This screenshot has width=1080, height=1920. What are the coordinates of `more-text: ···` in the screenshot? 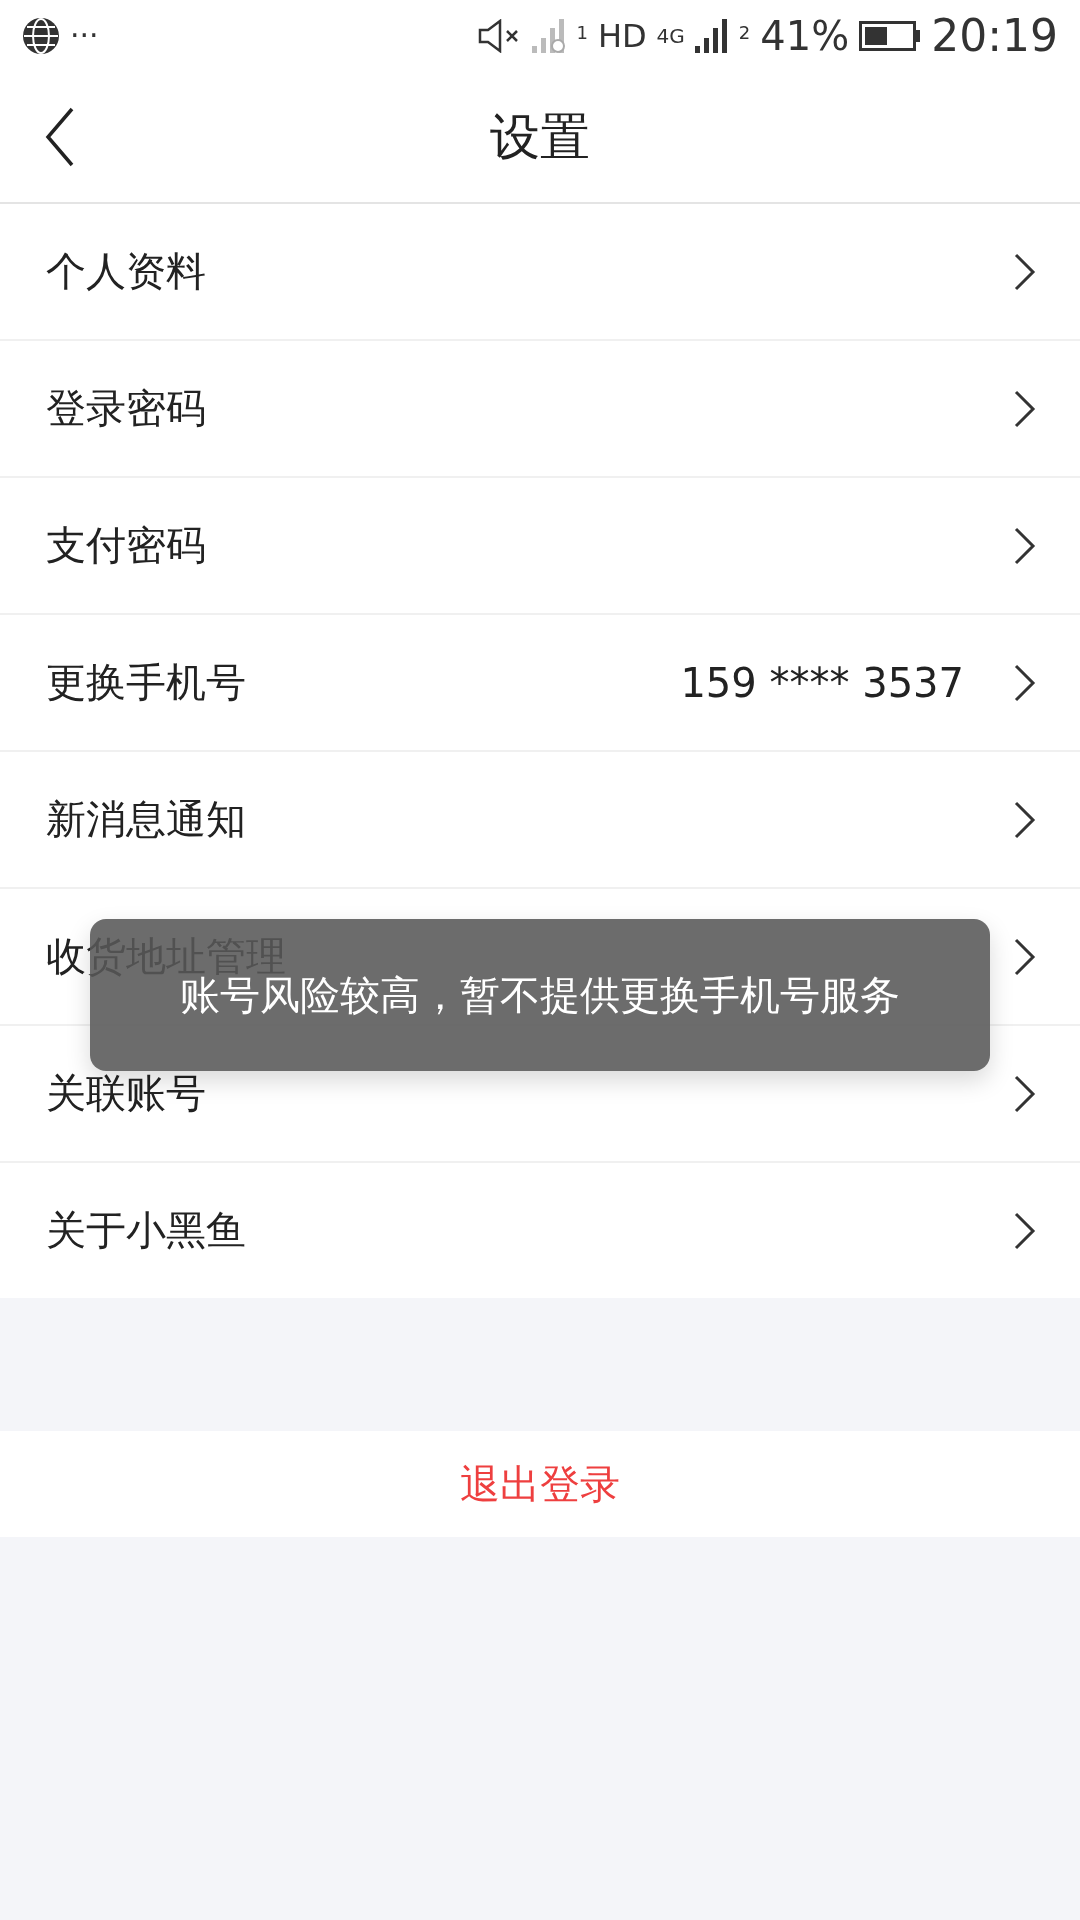 It's located at (84, 36).